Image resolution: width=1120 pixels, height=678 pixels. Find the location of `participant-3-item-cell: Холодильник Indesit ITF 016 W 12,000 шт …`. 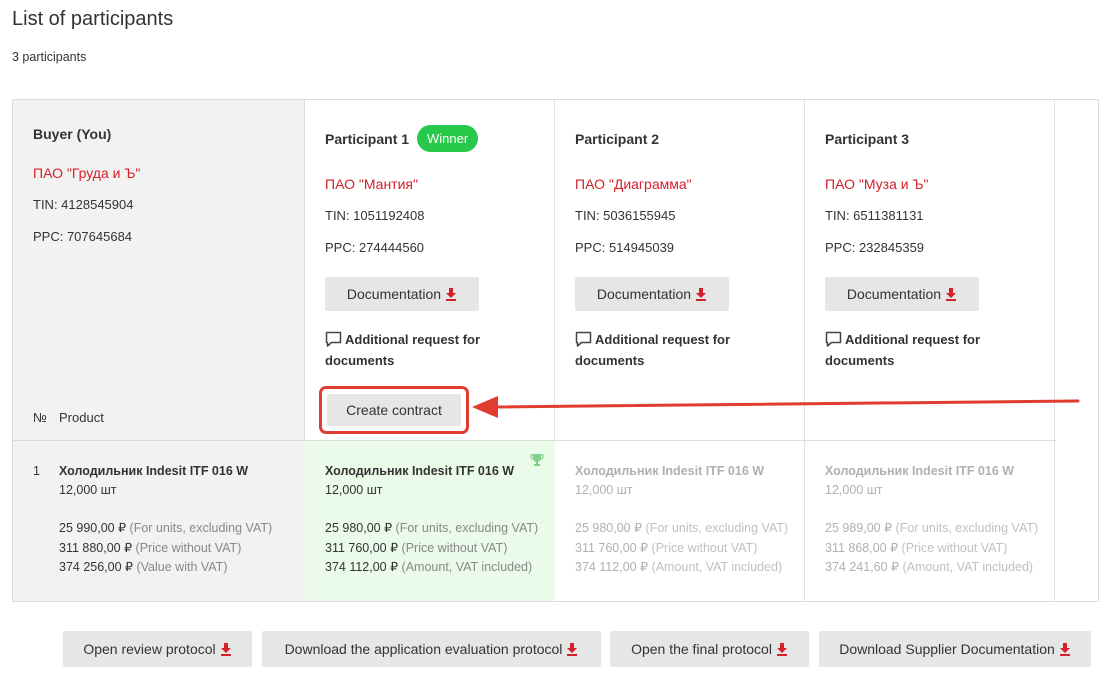

participant-3-item-cell: Холодильник Indesit ITF 016 W 12,000 шт … is located at coordinates (930, 521).